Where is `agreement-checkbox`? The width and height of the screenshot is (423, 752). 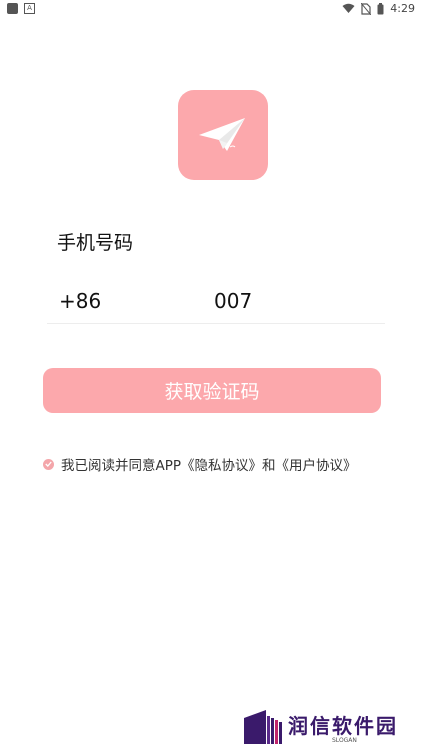 agreement-checkbox is located at coordinates (48, 464).